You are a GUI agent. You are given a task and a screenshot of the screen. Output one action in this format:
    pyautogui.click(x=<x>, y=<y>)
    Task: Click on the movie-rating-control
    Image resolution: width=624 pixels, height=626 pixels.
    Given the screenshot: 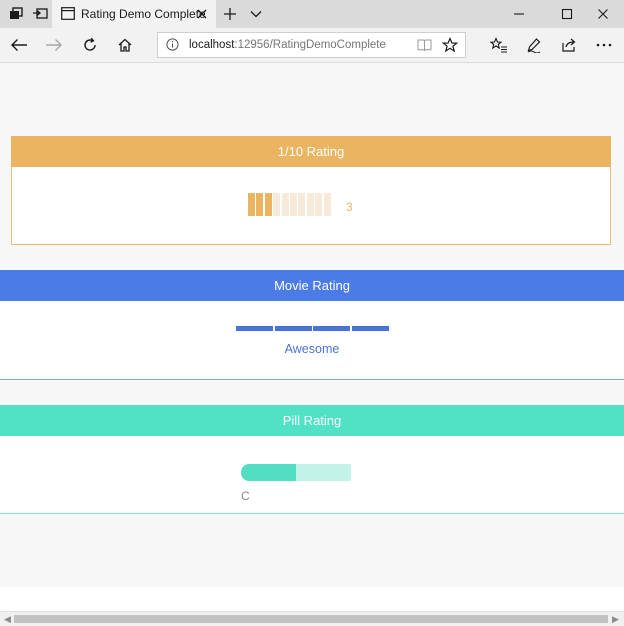 What is the action you would take?
    pyautogui.click(x=313, y=328)
    